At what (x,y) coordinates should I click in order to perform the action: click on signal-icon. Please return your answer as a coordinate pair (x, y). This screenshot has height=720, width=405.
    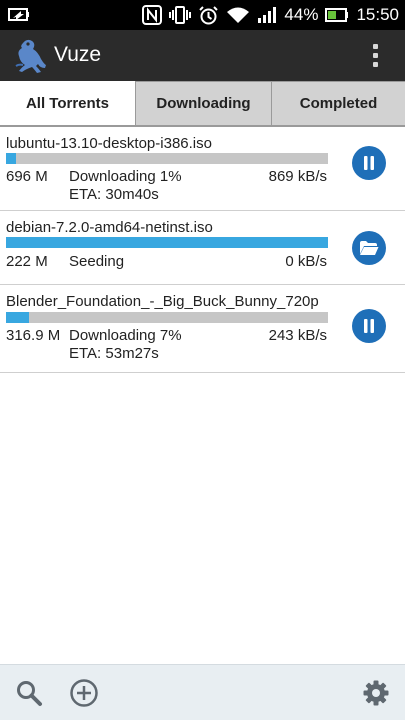
    Looking at the image, I should click on (267, 15).